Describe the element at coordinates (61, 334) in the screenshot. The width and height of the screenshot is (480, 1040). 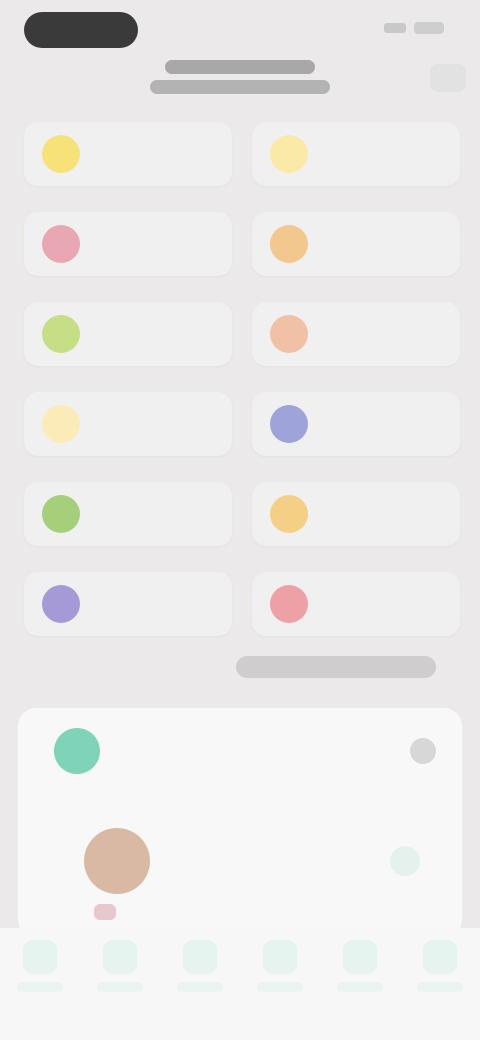
I see `leaf-icon` at that location.